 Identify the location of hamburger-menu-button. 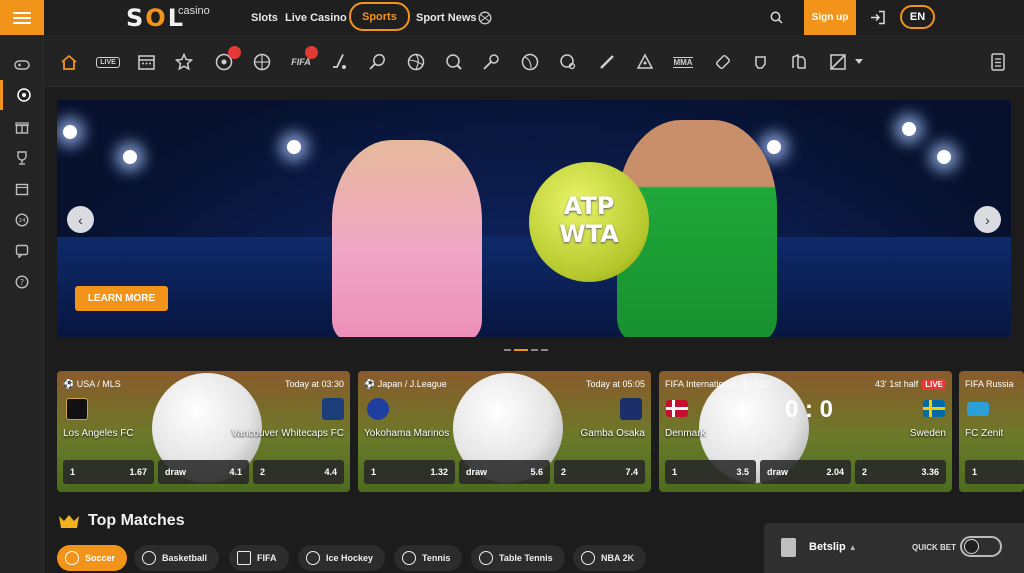
(22, 17).